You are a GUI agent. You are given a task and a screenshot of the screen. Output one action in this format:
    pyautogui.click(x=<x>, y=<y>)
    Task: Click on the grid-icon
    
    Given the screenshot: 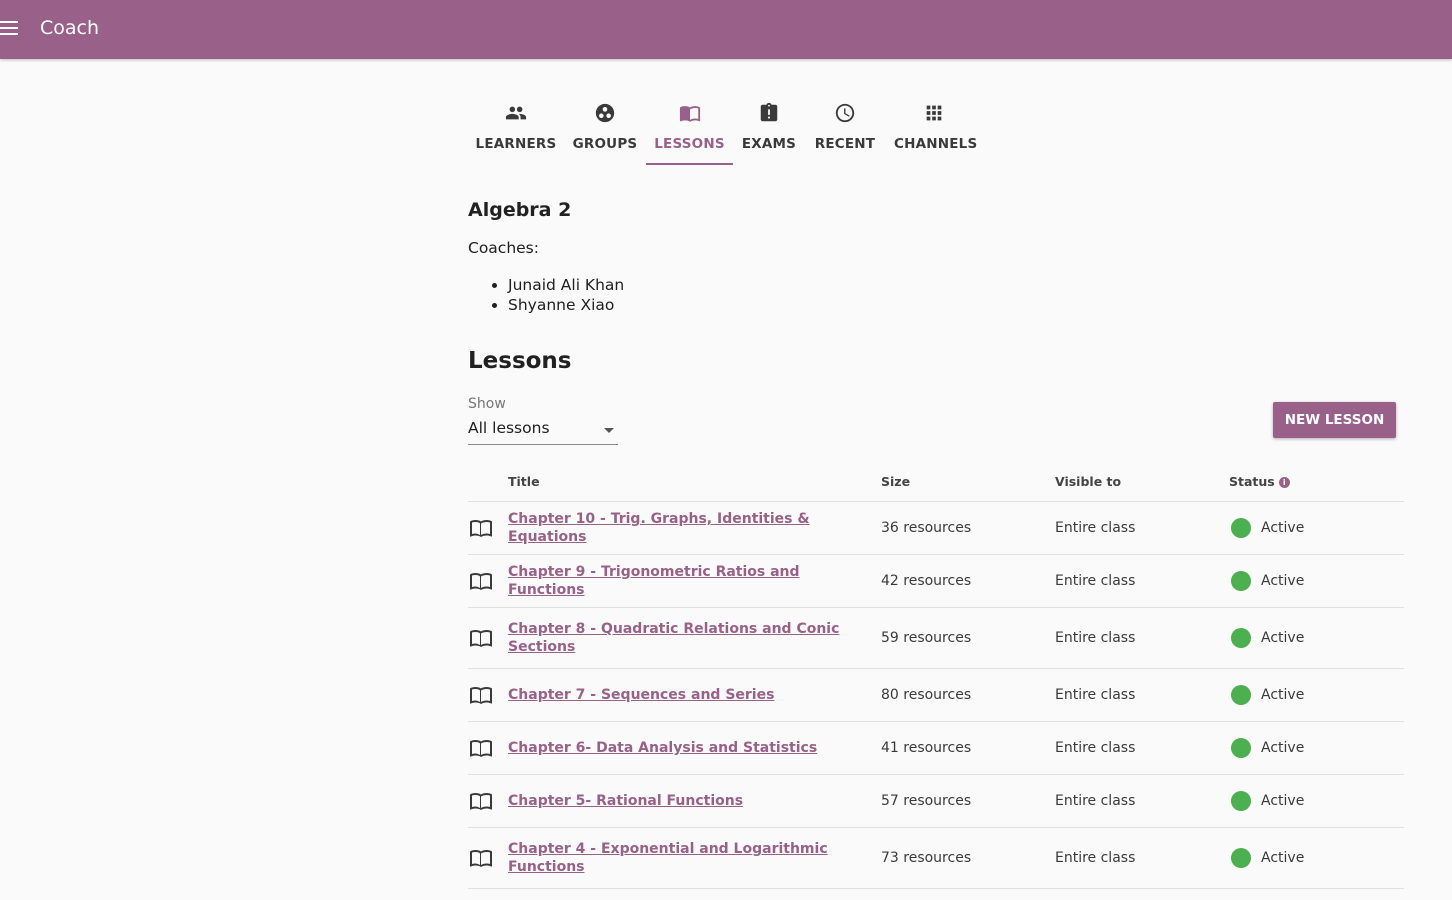 What is the action you would take?
    pyautogui.click(x=934, y=113)
    